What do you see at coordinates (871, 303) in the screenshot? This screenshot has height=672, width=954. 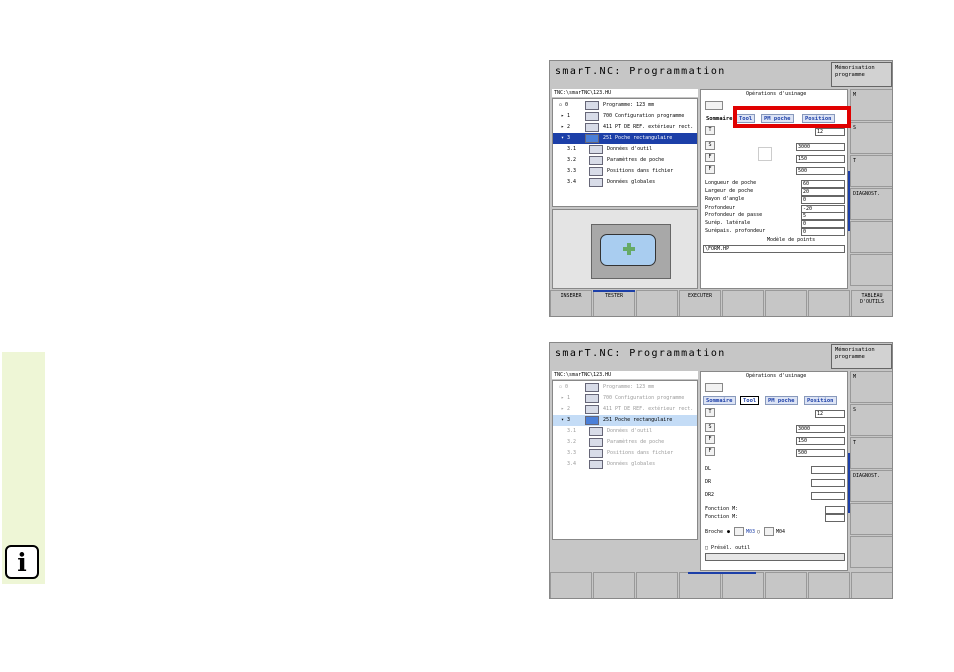 I see `softkey-tableau-outils: TABLEAU D'OUTILS` at bounding box center [871, 303].